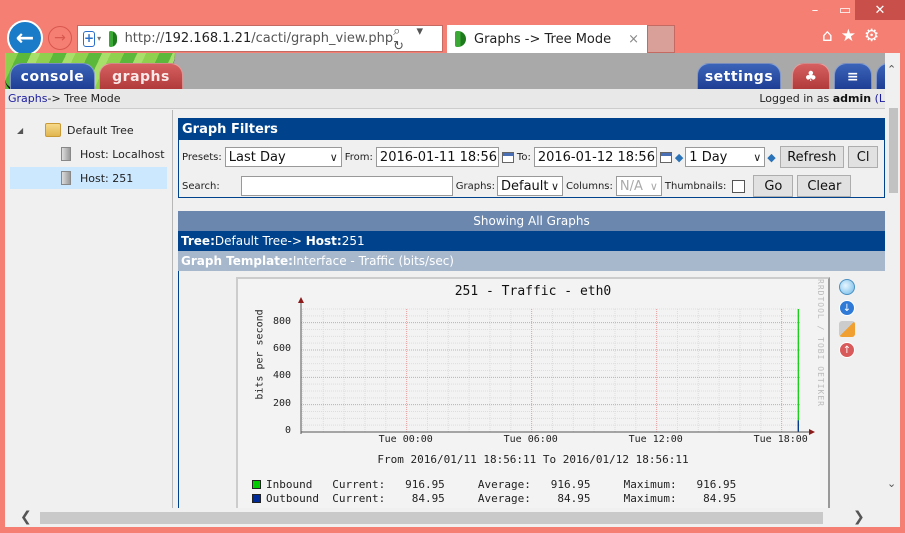  What do you see at coordinates (201, 186) in the screenshot?
I see `search-label: Search:` at bounding box center [201, 186].